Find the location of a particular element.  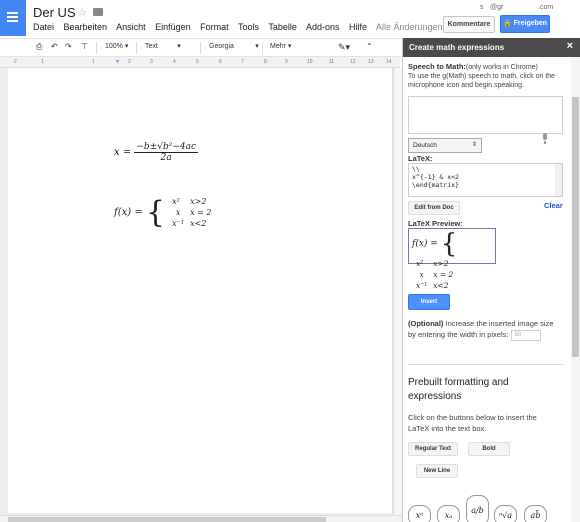

ruler-tick: 14 is located at coordinates (389, 62).